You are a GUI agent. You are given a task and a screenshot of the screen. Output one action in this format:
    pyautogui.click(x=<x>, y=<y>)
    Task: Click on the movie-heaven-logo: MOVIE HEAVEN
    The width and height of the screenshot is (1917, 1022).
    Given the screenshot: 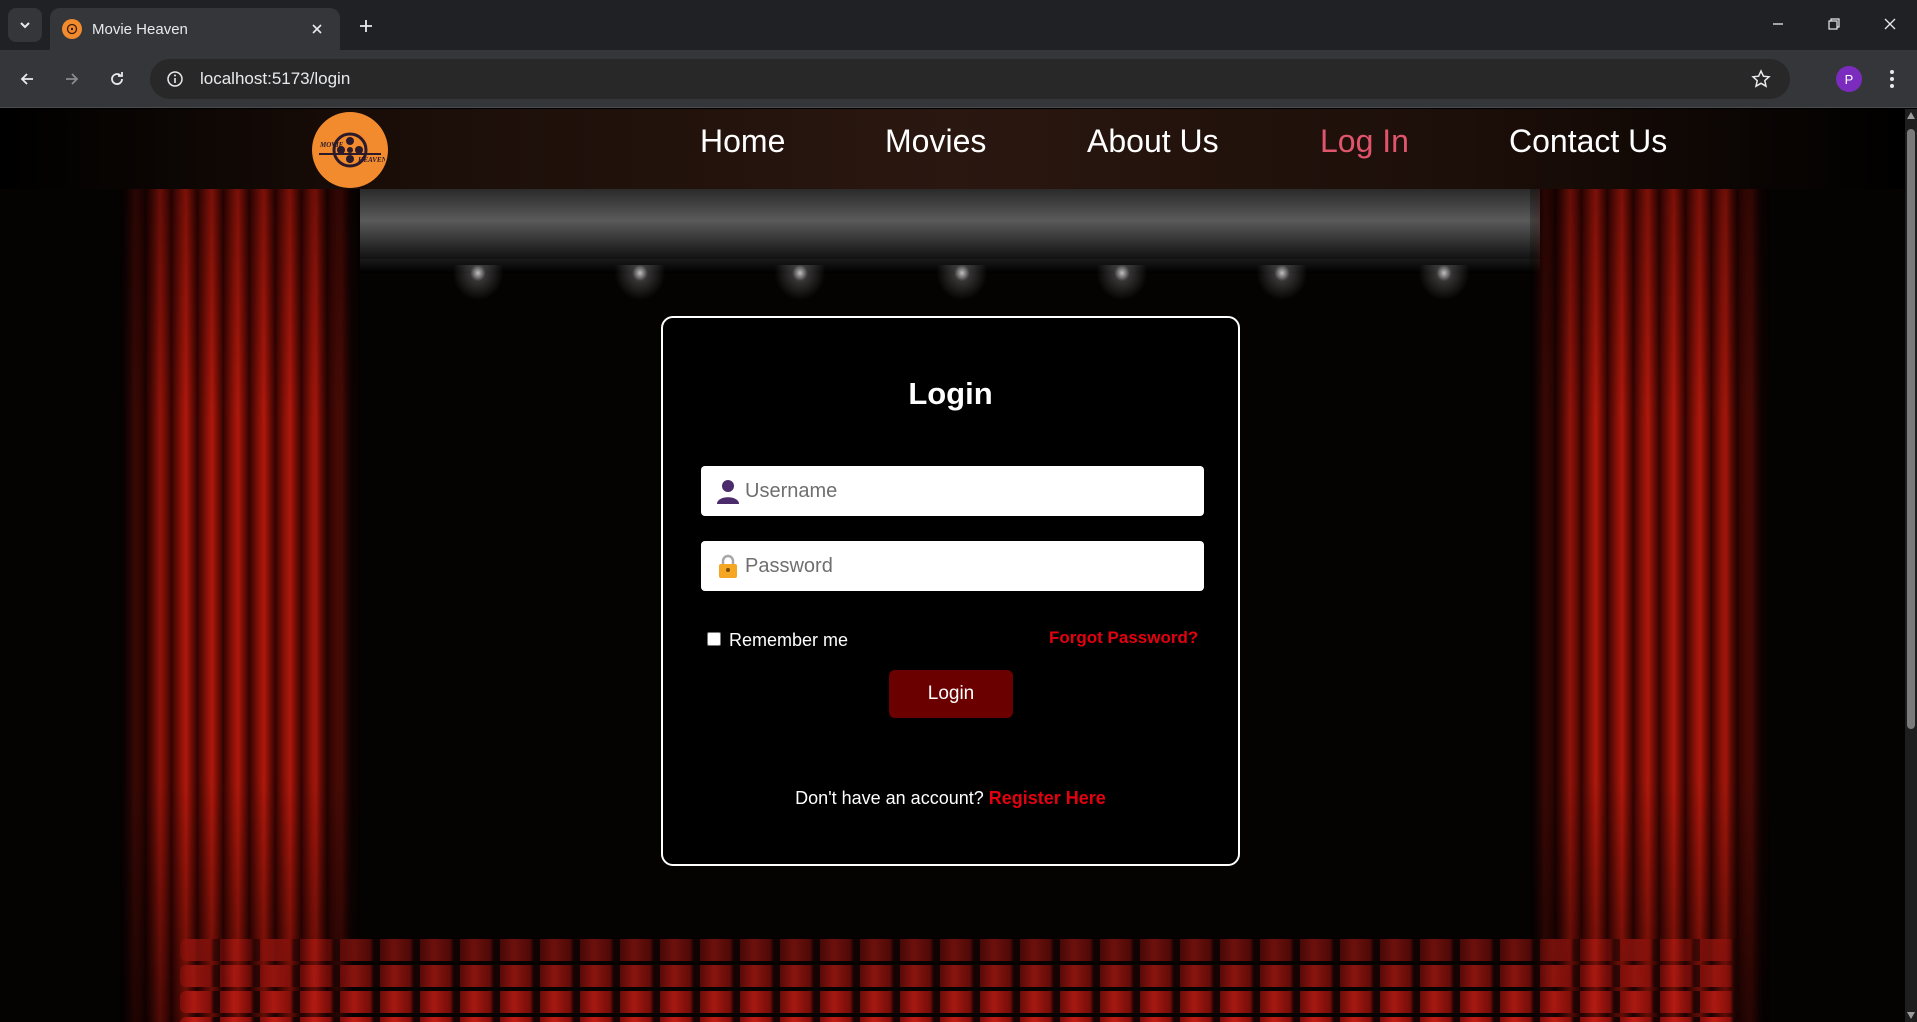 What is the action you would take?
    pyautogui.click(x=350, y=150)
    